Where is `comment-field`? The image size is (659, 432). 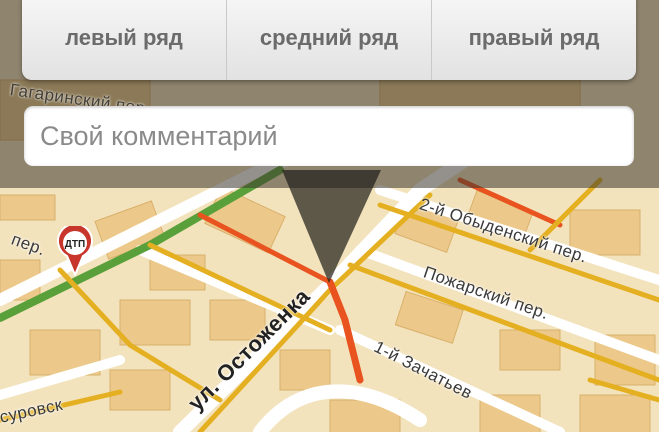
comment-field is located at coordinates (329, 136).